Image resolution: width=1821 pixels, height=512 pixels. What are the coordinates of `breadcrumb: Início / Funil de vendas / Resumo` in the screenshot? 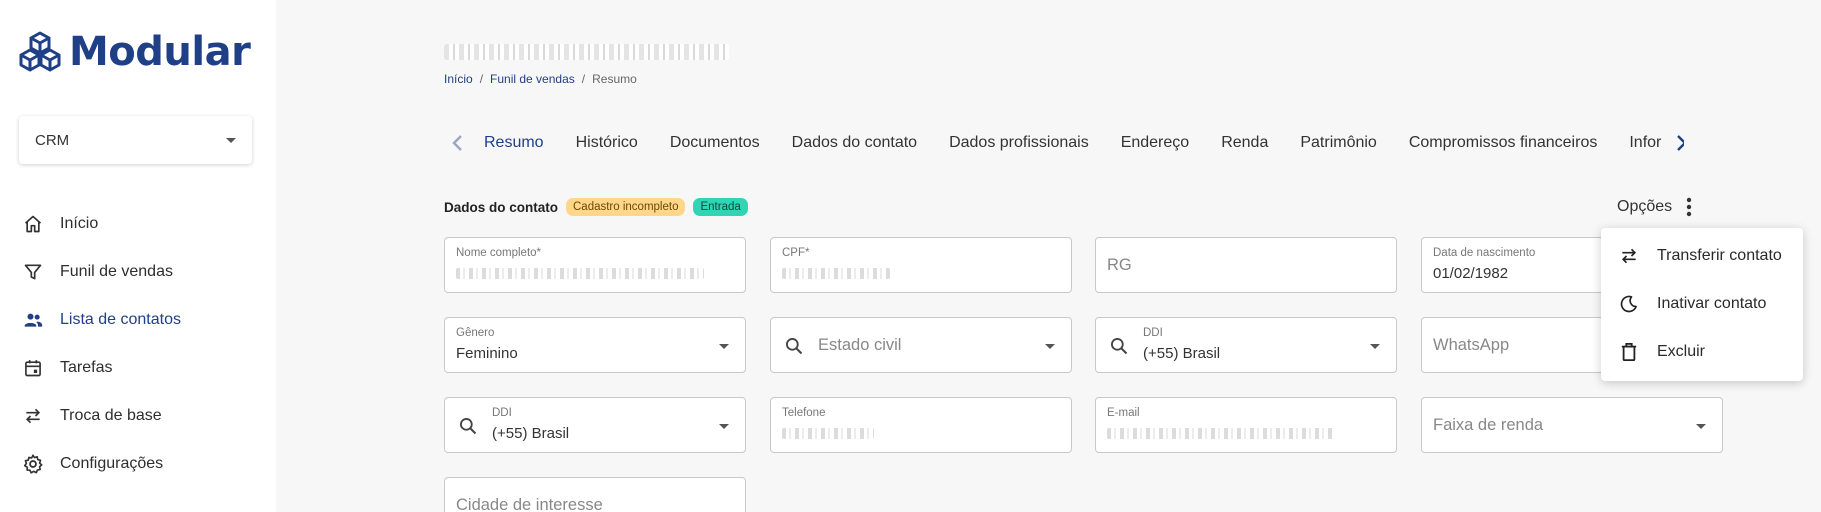 It's located at (540, 79).